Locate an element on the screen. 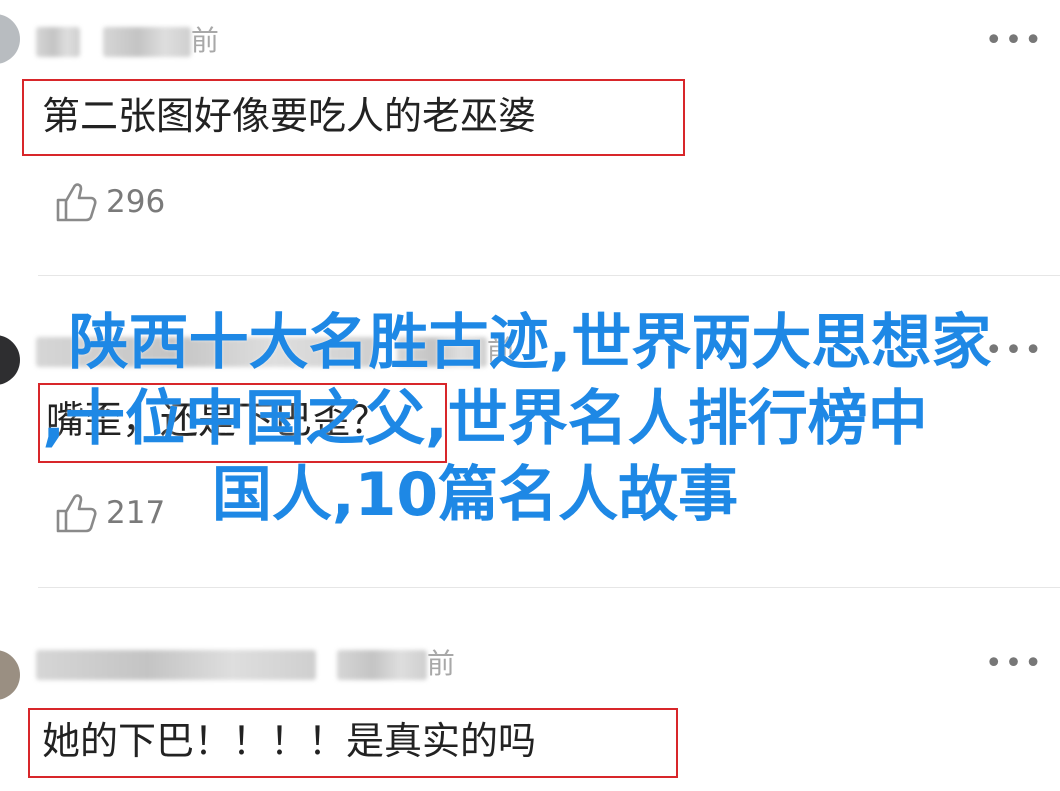 The image size is (1060, 791). like-button: 296 is located at coordinates (109, 202).